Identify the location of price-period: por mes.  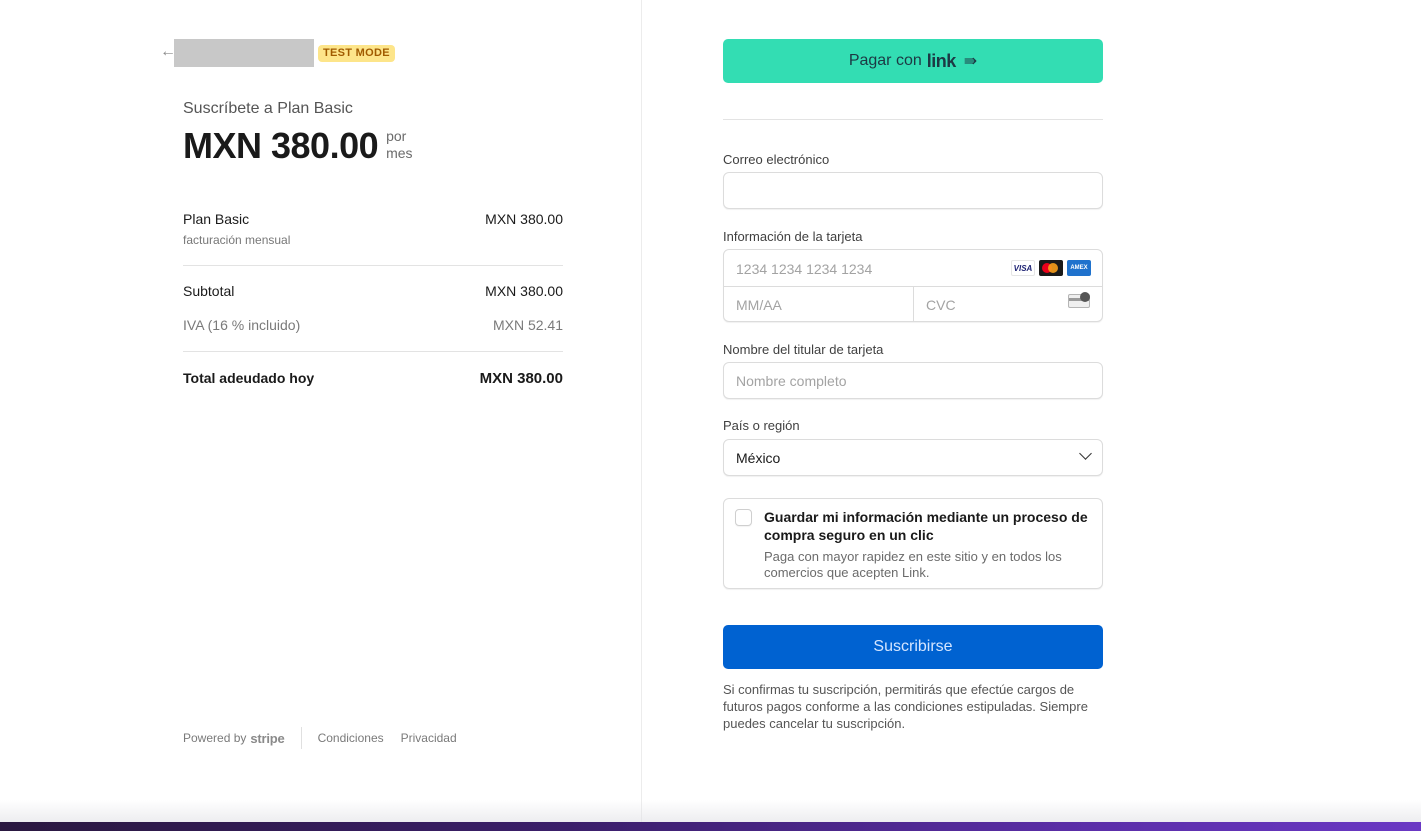
(399, 145).